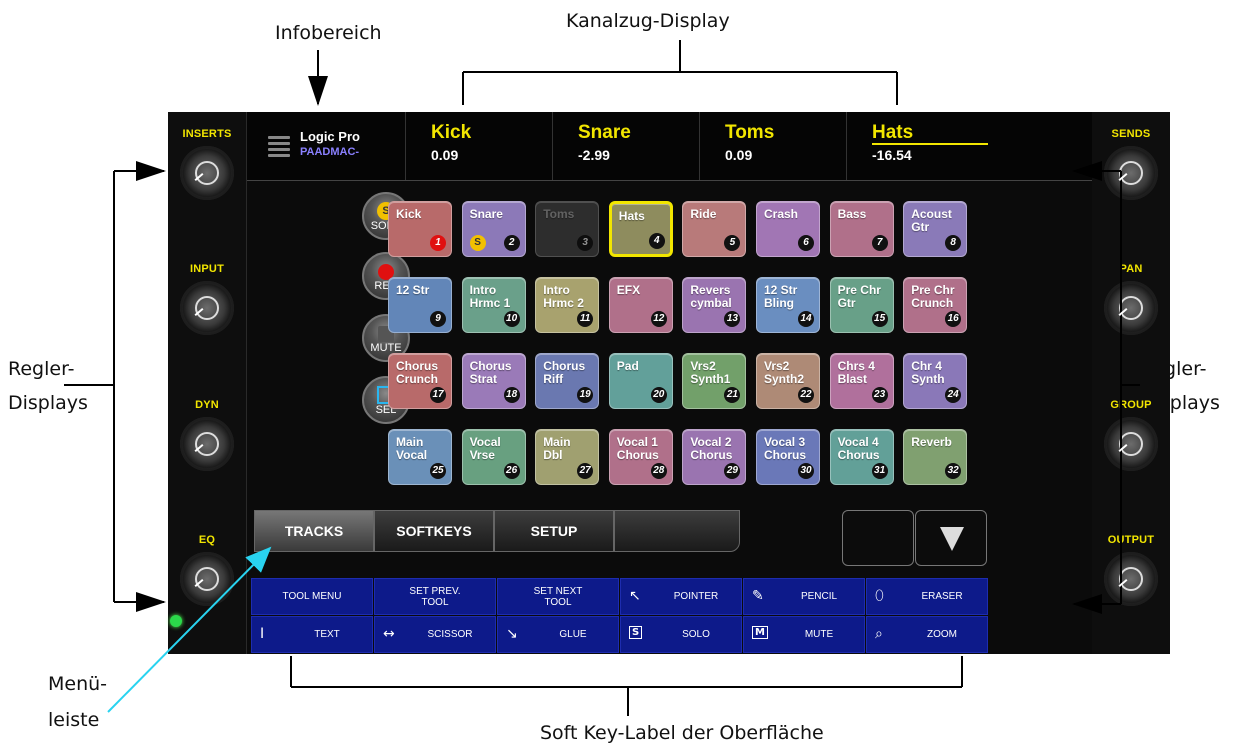 The height and width of the screenshot is (747, 1237). Describe the element at coordinates (893, 132) in the screenshot. I see `channel-name: Hats` at that location.